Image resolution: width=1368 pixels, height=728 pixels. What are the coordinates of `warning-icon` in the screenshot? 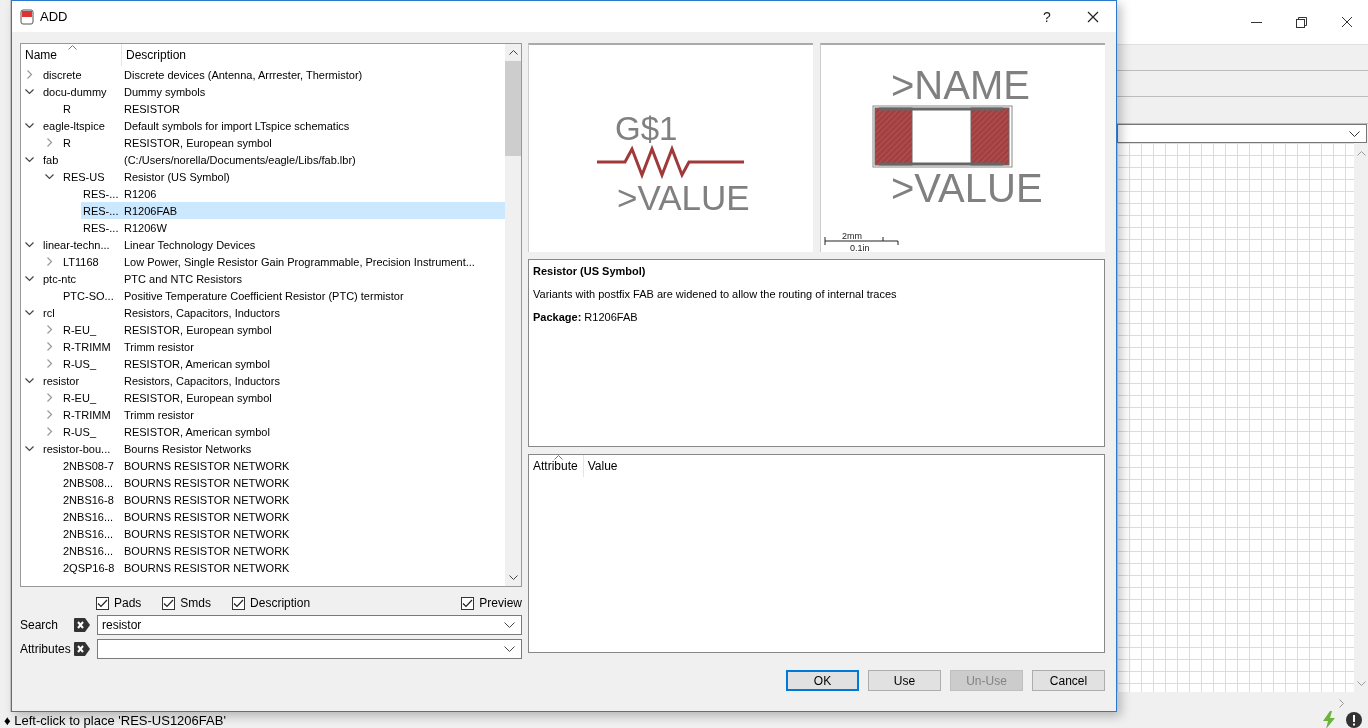 It's located at (1354, 720).